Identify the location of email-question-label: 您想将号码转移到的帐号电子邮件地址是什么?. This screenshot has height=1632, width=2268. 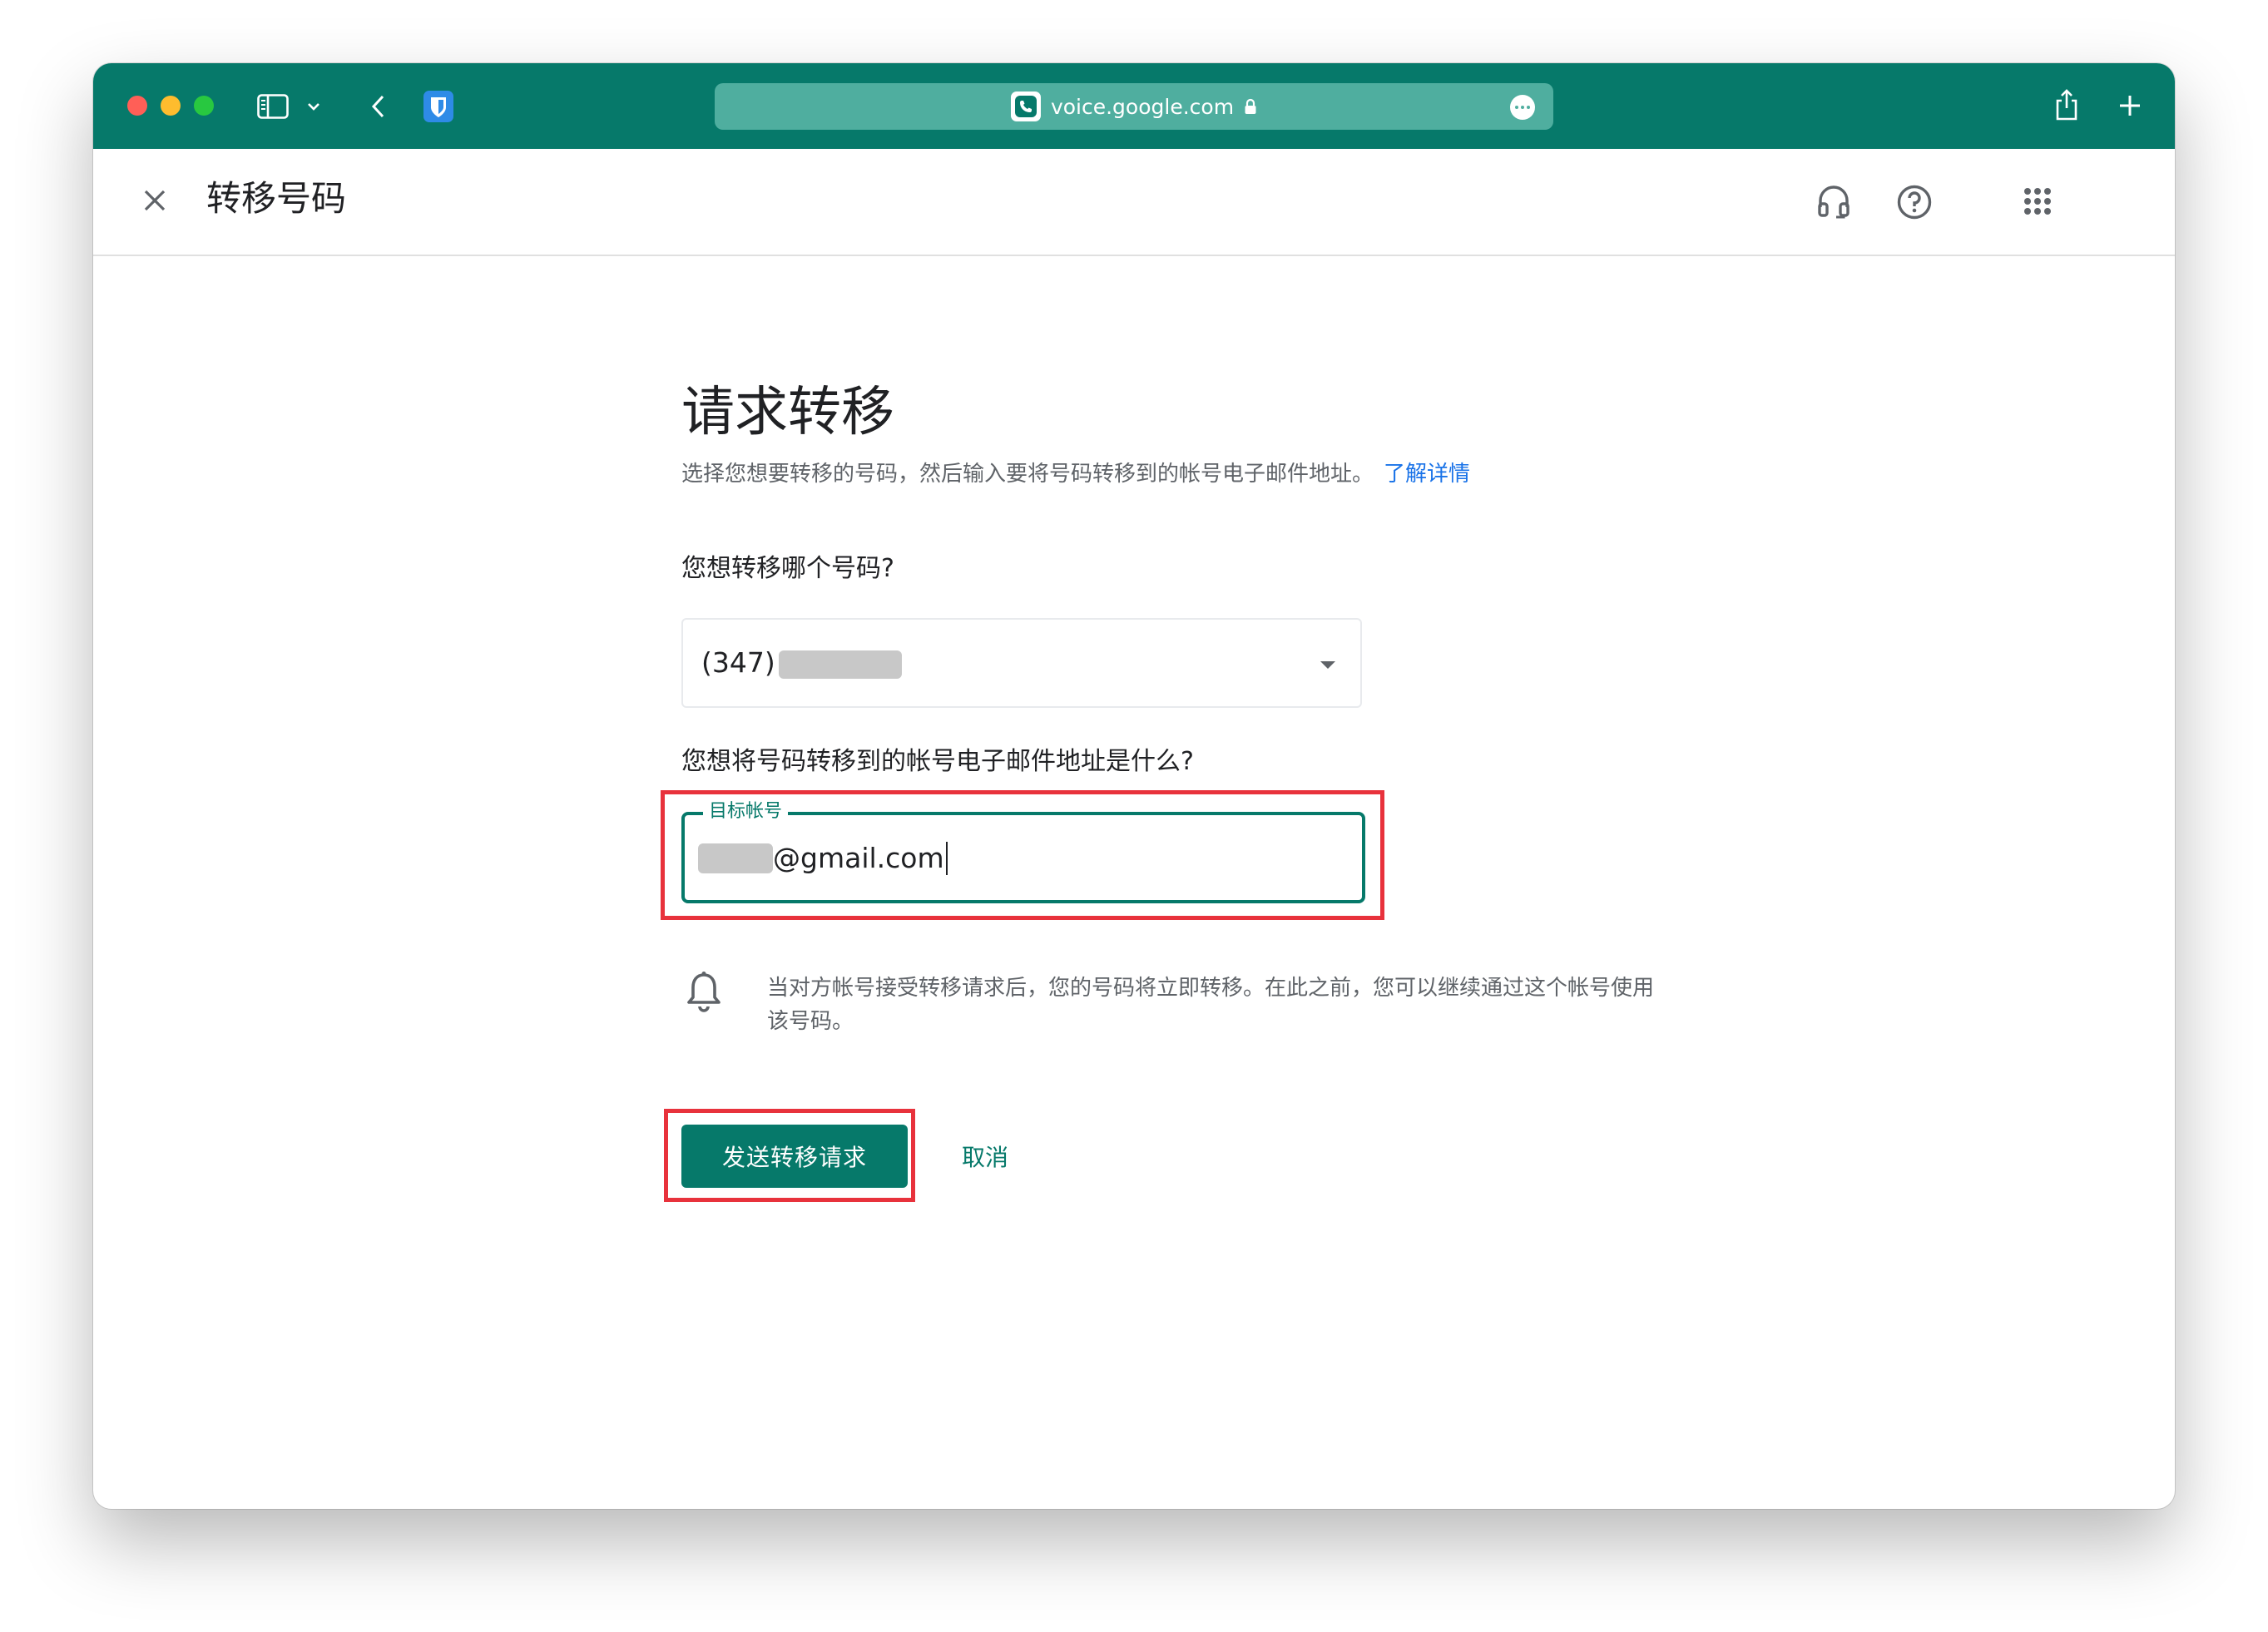
(938, 761).